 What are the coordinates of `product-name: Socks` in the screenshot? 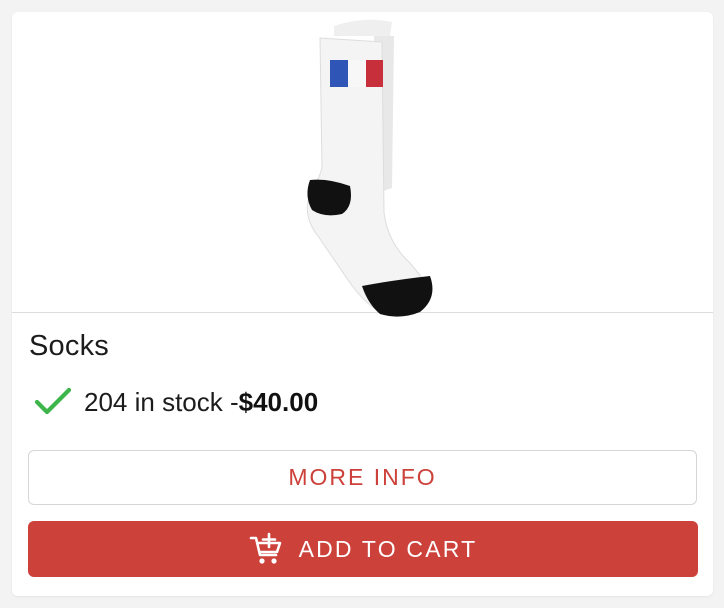 It's located at (69, 346).